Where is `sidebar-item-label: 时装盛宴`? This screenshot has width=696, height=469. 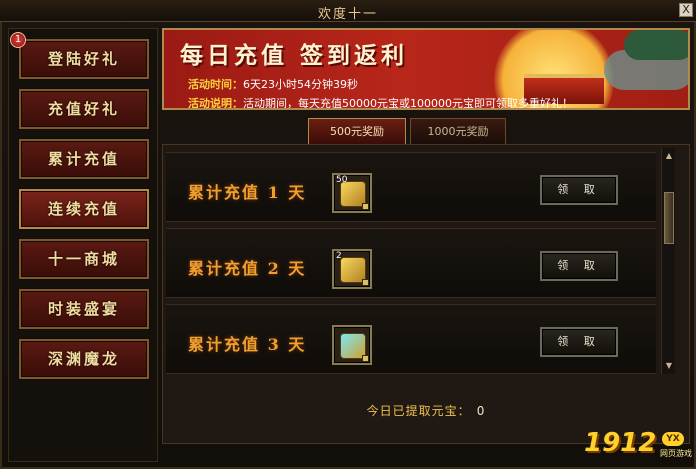
sidebar-item-label: 时装盛宴 is located at coordinates (83, 309).